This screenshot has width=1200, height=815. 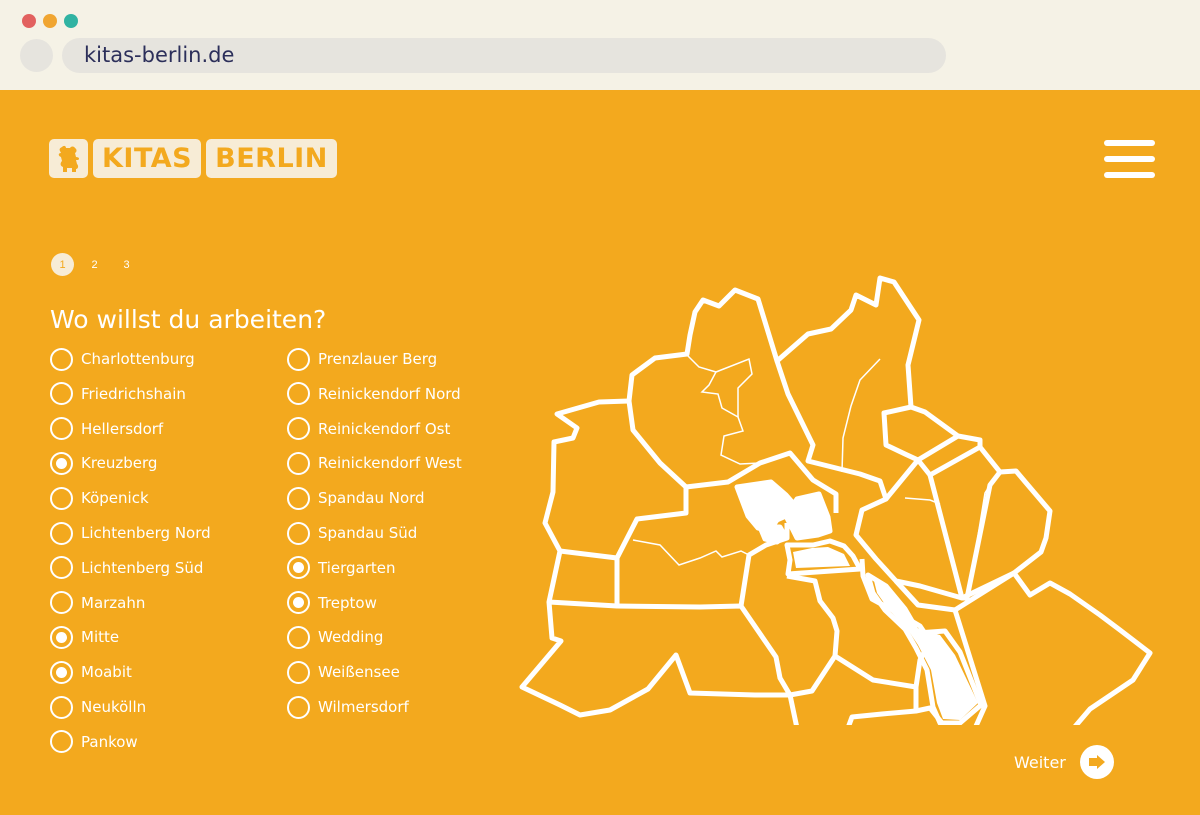 I want to click on step-1: 1, so click(x=62, y=264).